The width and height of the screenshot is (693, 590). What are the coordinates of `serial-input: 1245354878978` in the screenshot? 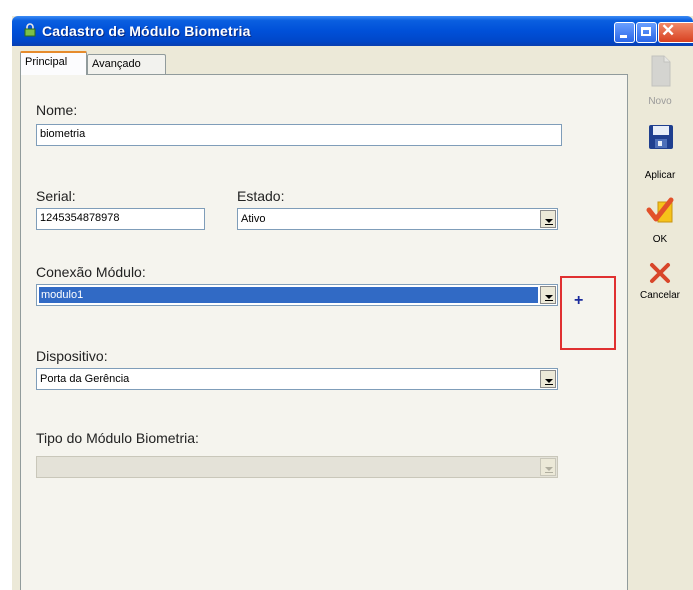 It's located at (120, 219).